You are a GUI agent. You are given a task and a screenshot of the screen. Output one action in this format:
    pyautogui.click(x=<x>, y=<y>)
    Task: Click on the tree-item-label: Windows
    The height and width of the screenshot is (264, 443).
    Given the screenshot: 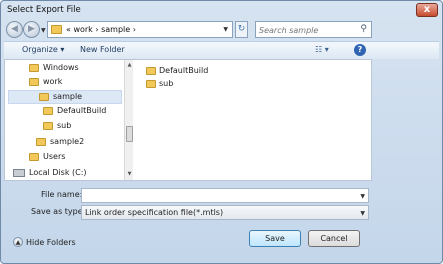 What is the action you would take?
    pyautogui.click(x=61, y=67)
    